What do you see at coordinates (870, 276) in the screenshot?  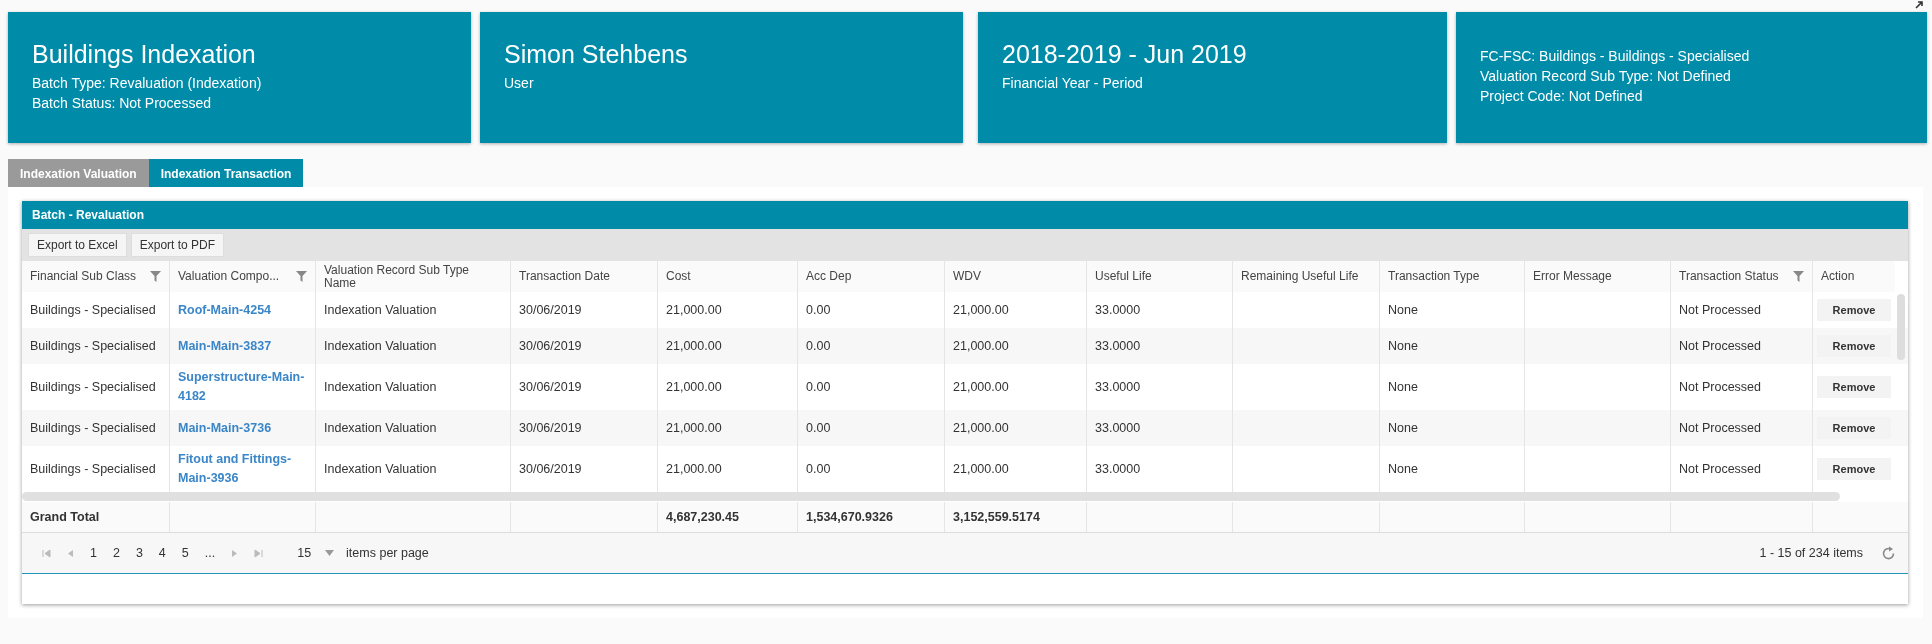 I see `column-header: Acc Dep` at bounding box center [870, 276].